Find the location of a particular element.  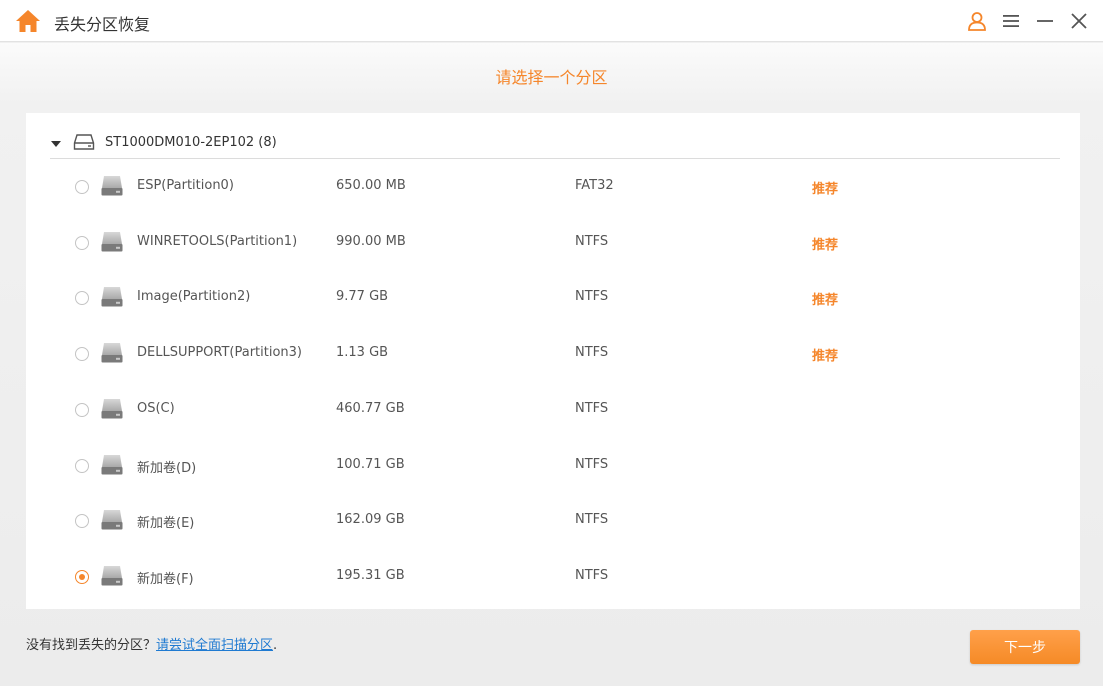

page-heading: 请选择一个分区 is located at coordinates (551, 77).